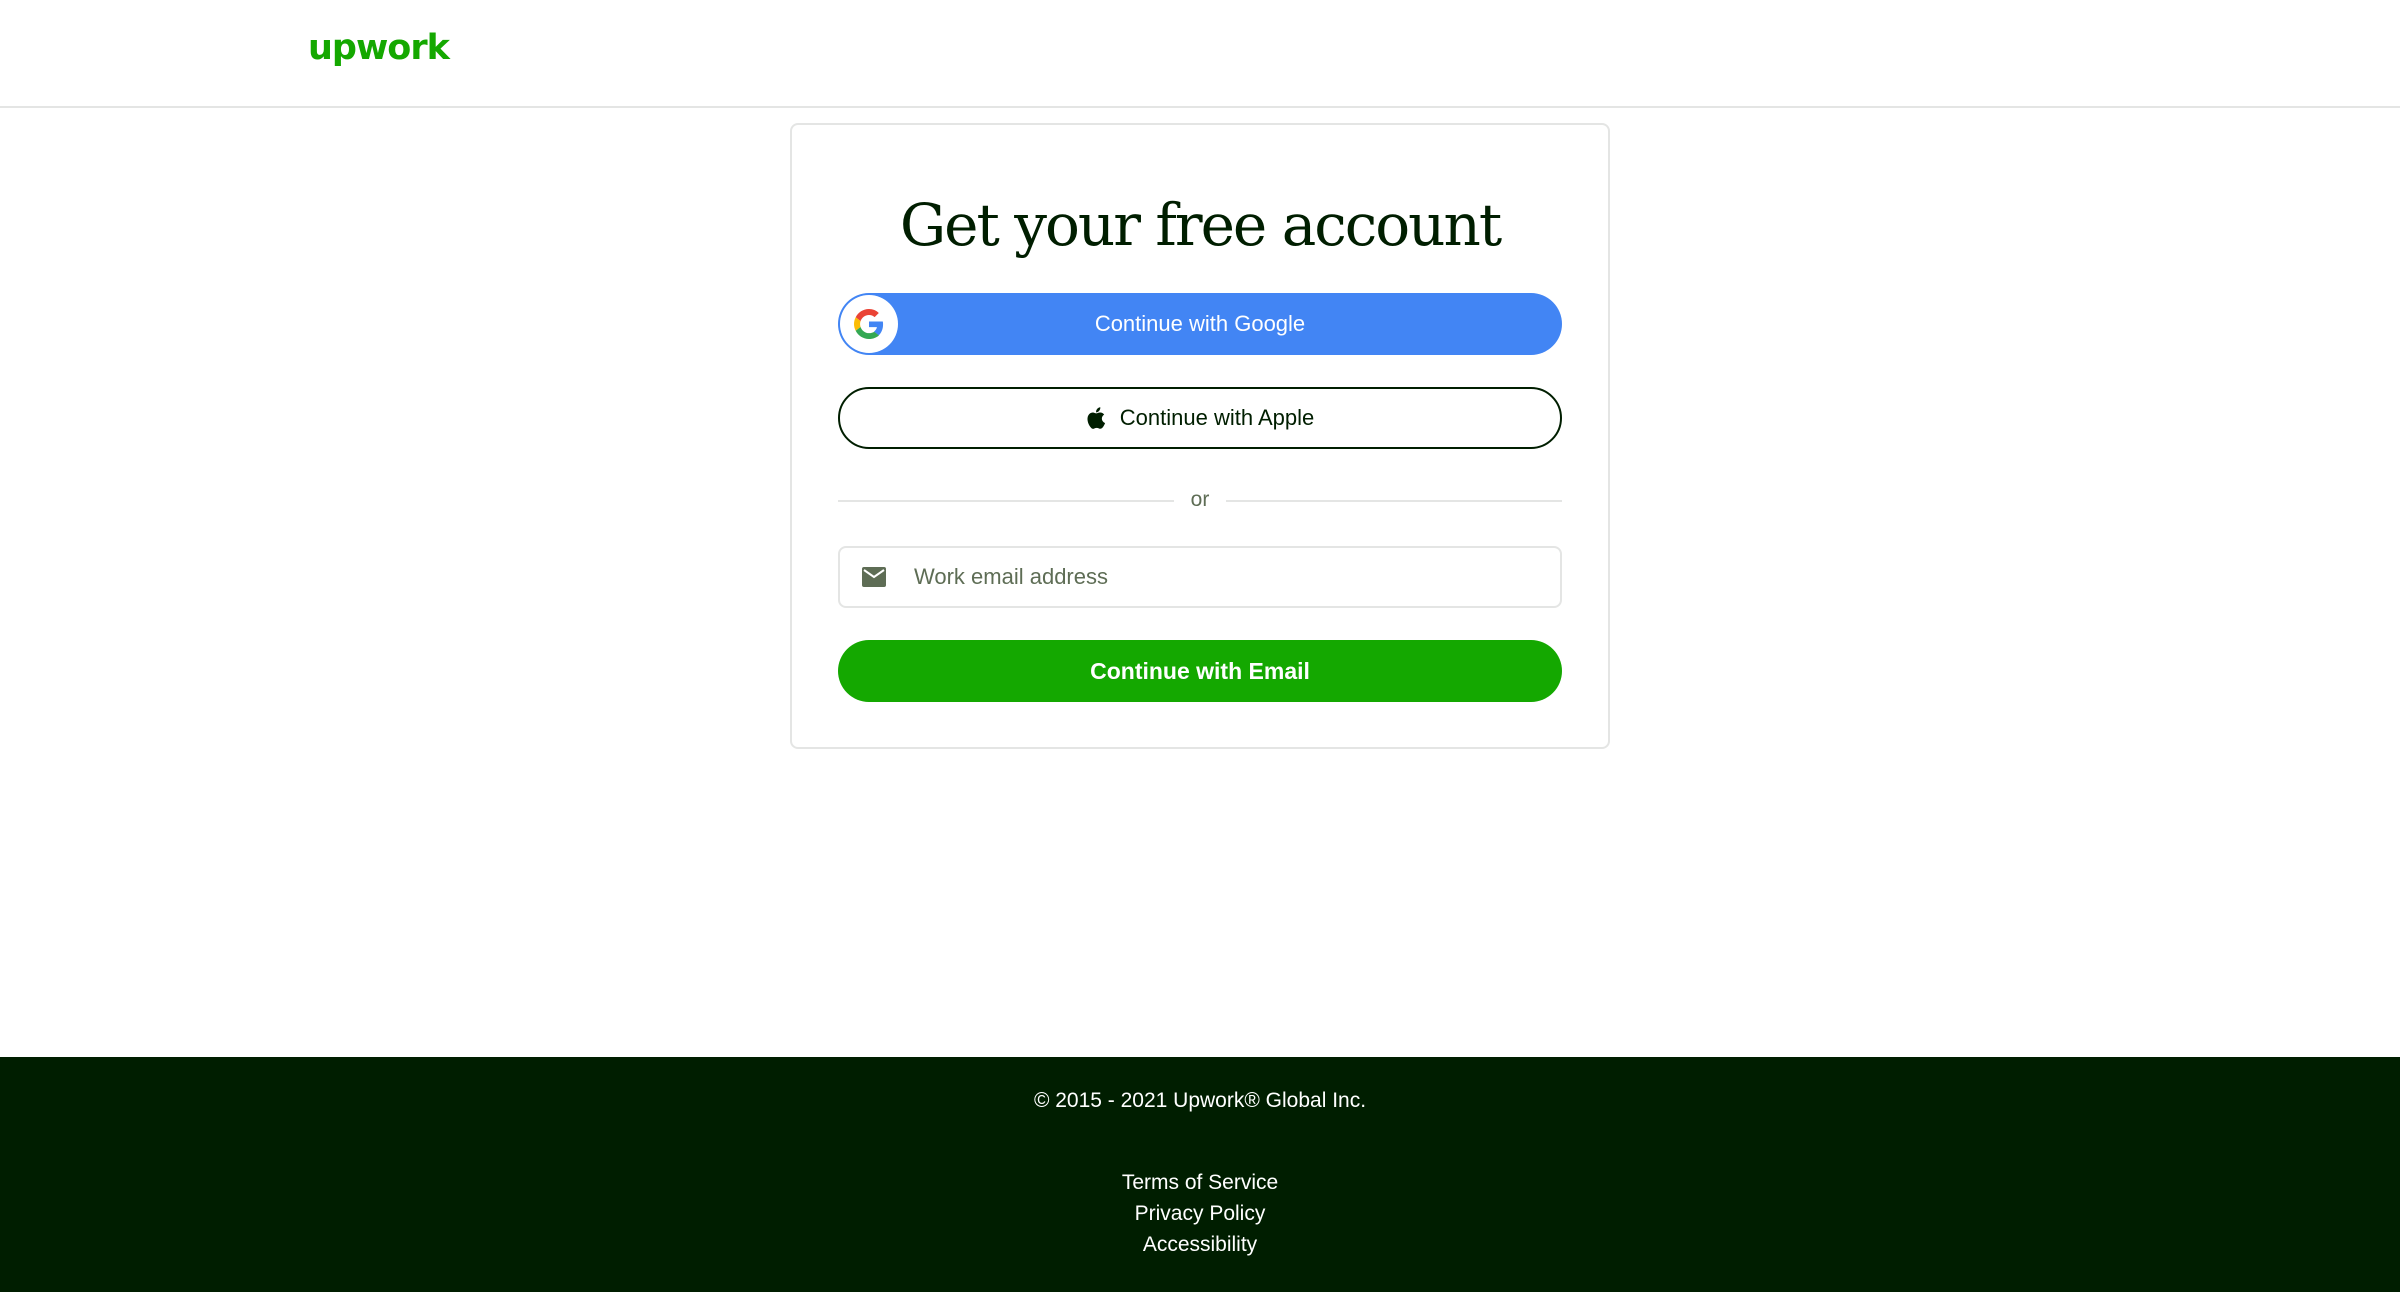 The image size is (2400, 1292). What do you see at coordinates (1200, 500) in the screenshot?
I see `or-divider: or` at bounding box center [1200, 500].